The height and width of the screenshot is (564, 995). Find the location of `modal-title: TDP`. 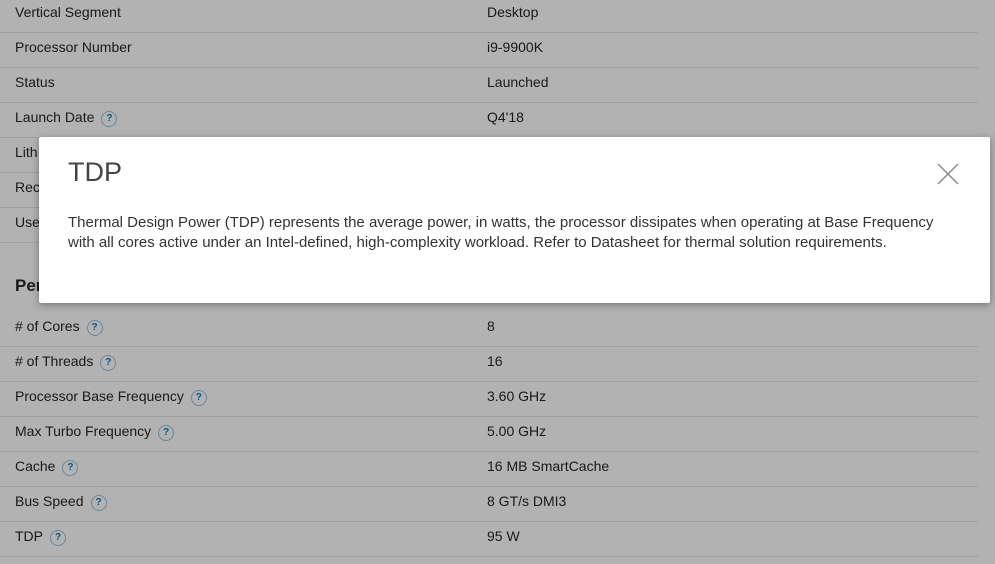

modal-title: TDP is located at coordinates (95, 172).